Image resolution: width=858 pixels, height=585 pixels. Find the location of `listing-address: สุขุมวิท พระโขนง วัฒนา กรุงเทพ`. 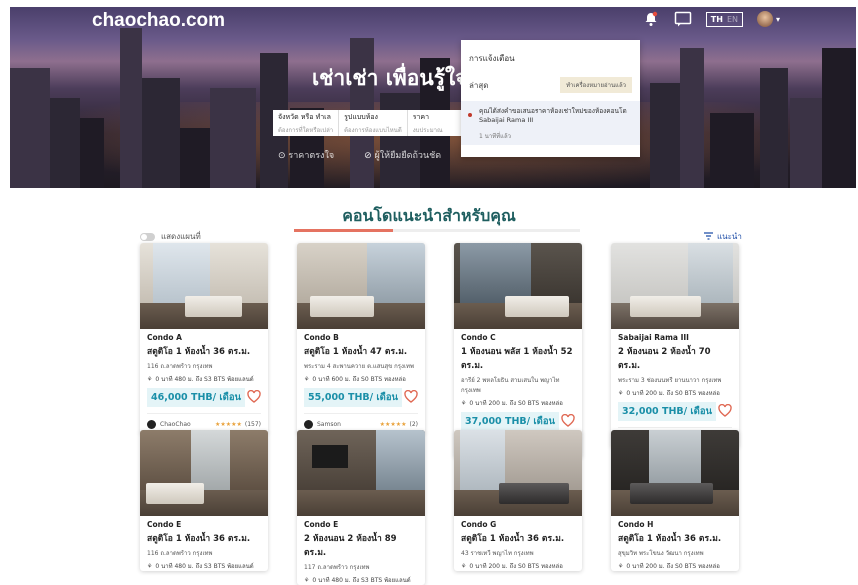

listing-address: สุขุมวิท พระโขนง วัฒนา กรุงเทพ is located at coordinates (661, 553).